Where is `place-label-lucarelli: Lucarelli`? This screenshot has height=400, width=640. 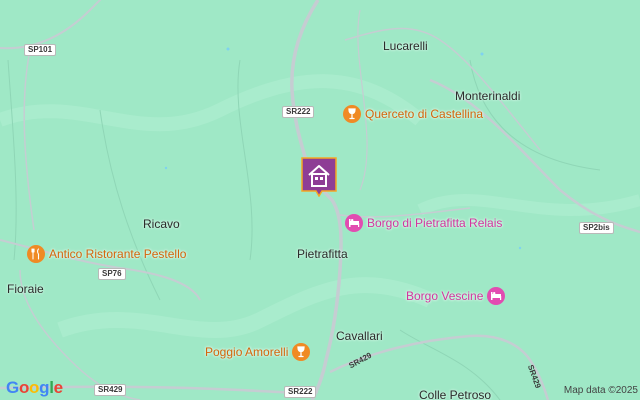 place-label-lucarelli: Lucarelli is located at coordinates (405, 46).